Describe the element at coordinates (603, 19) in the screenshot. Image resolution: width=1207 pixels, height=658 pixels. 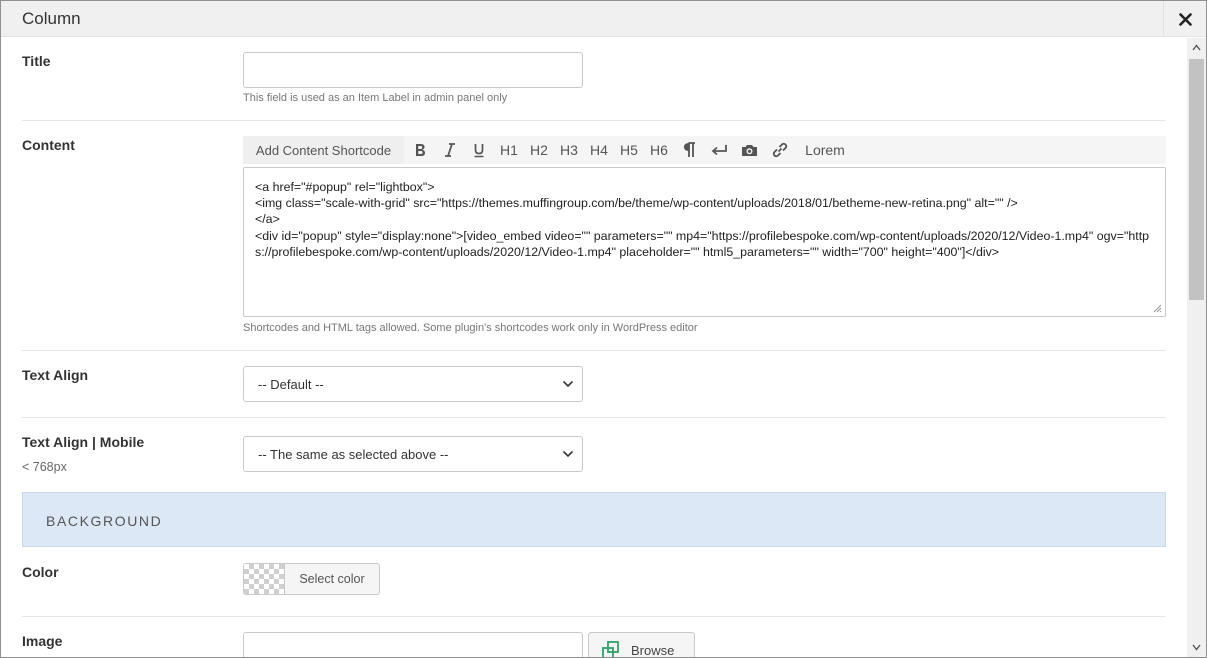
I see `modal-header: Column` at that location.